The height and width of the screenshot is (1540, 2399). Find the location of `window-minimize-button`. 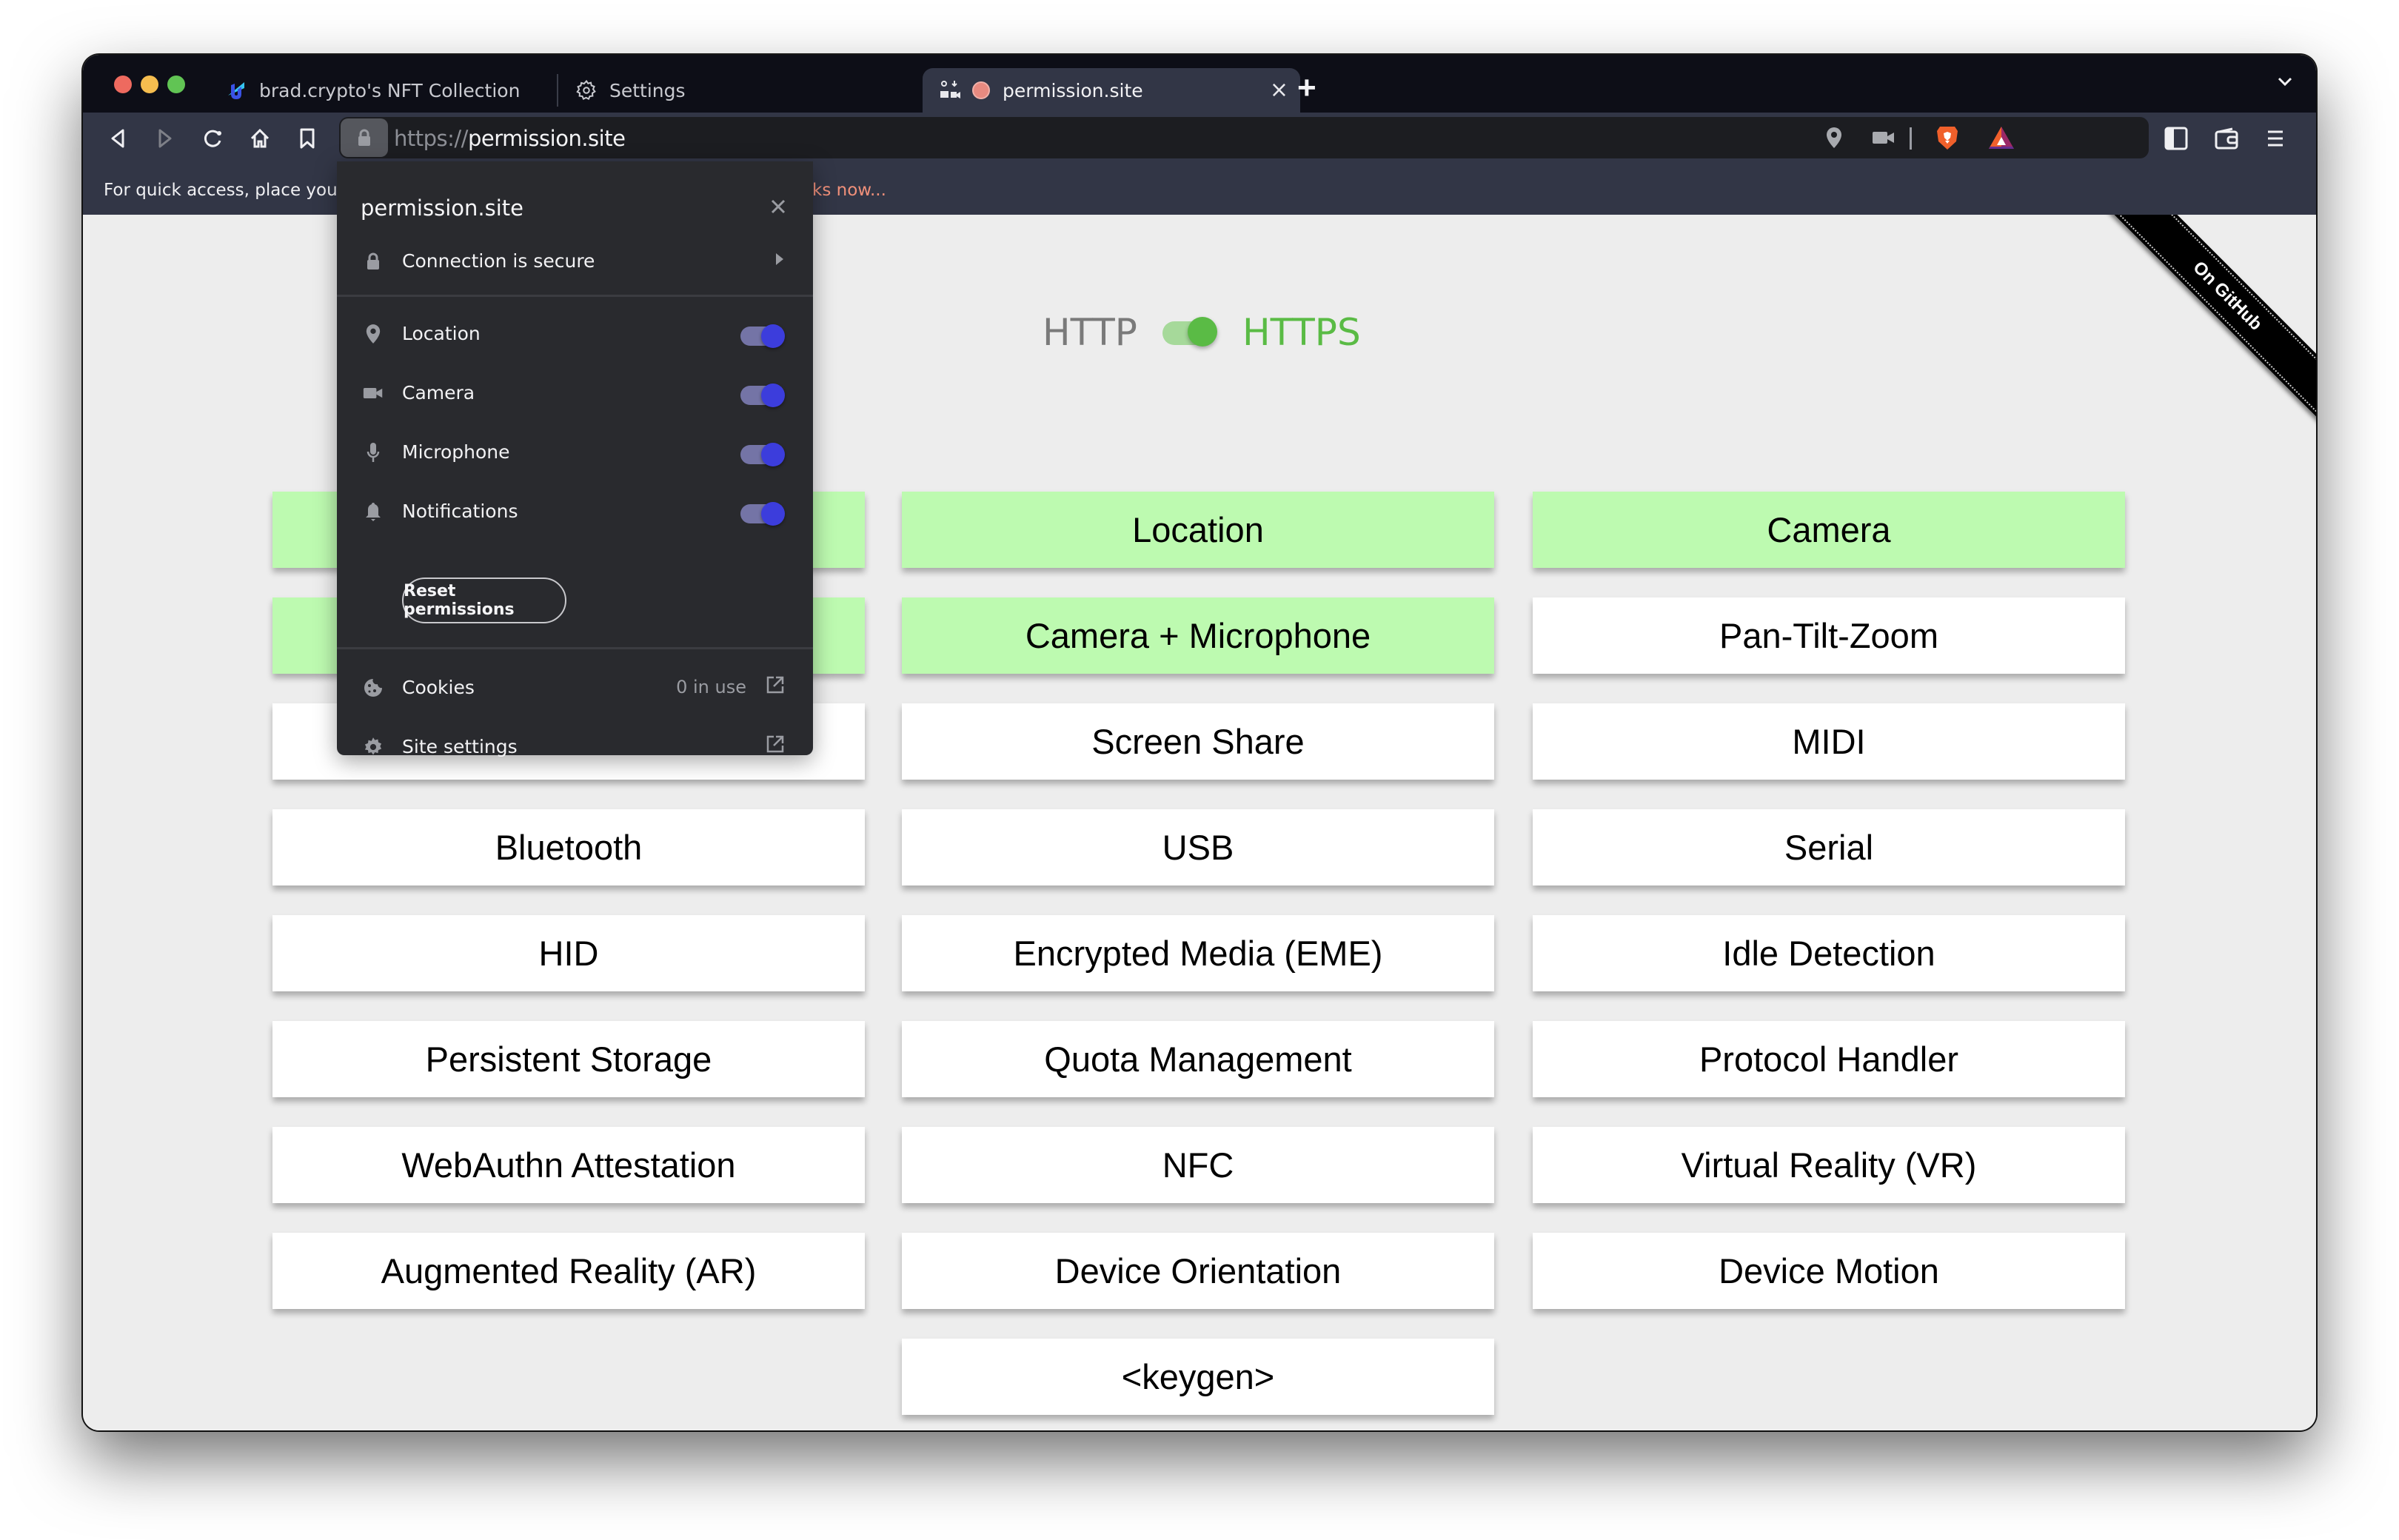

window-minimize-button is located at coordinates (149, 84).